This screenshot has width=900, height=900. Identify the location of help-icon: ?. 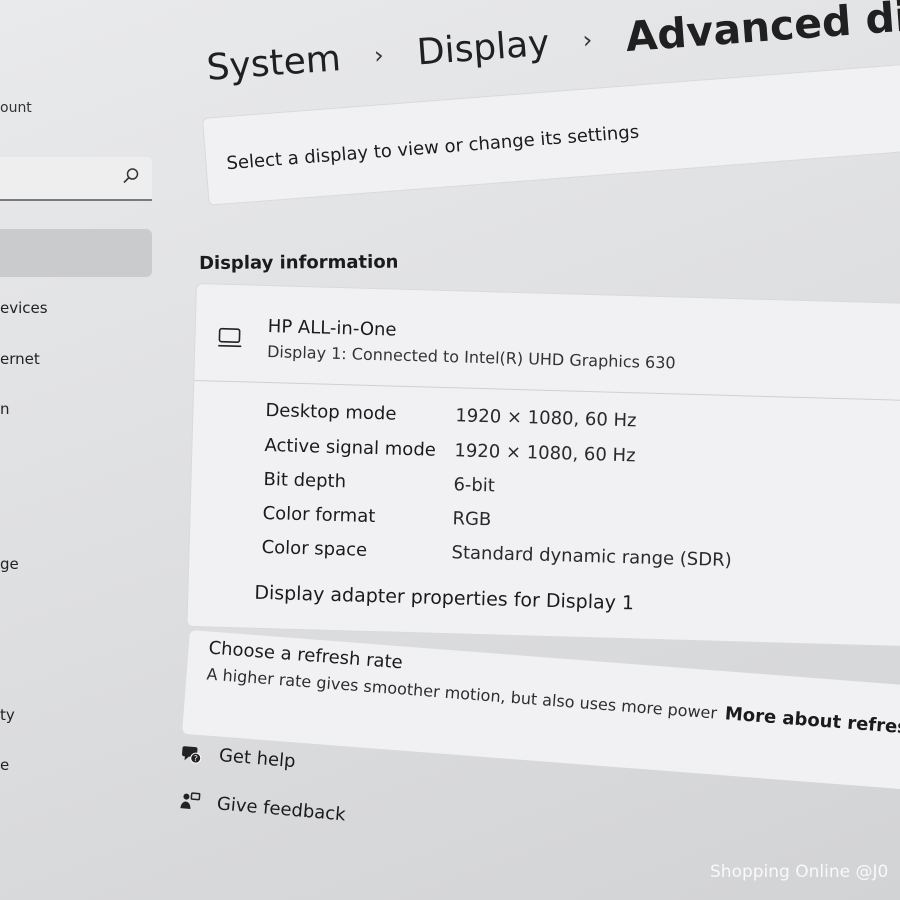
(192, 755).